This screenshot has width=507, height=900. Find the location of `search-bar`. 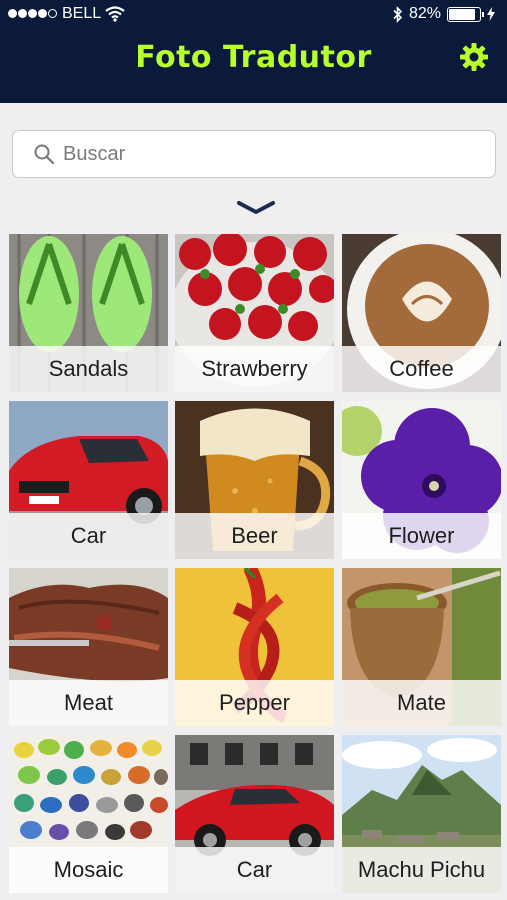

search-bar is located at coordinates (254, 154).